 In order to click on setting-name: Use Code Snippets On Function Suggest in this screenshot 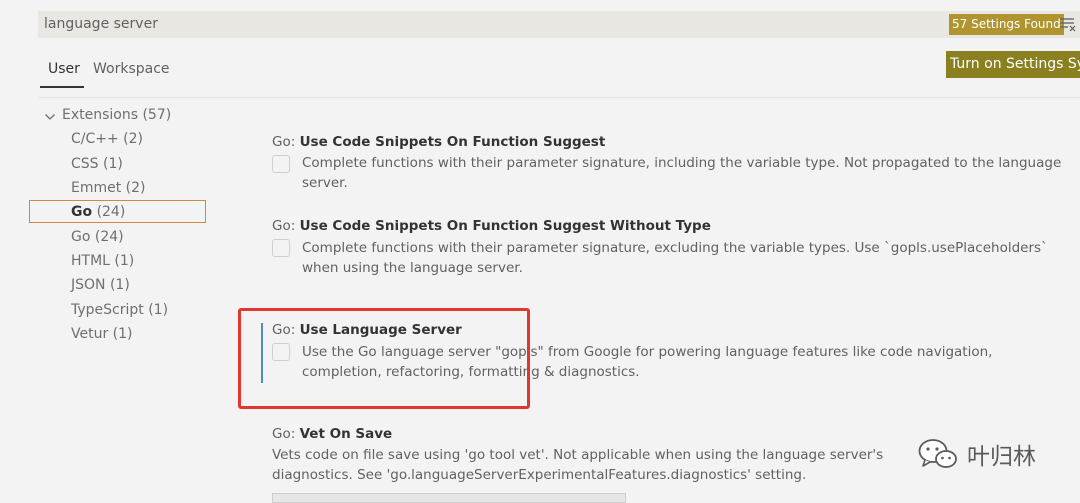, I will do `click(452, 142)`.